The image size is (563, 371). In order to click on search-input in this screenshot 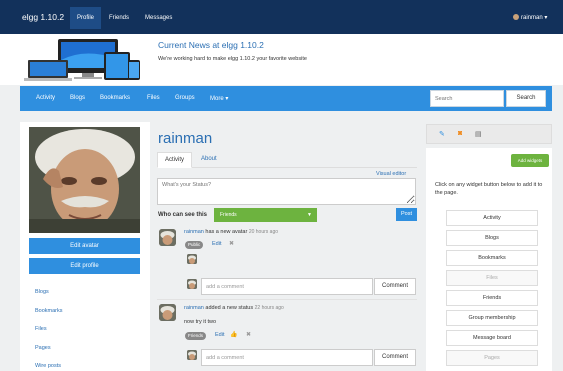, I will do `click(467, 98)`.